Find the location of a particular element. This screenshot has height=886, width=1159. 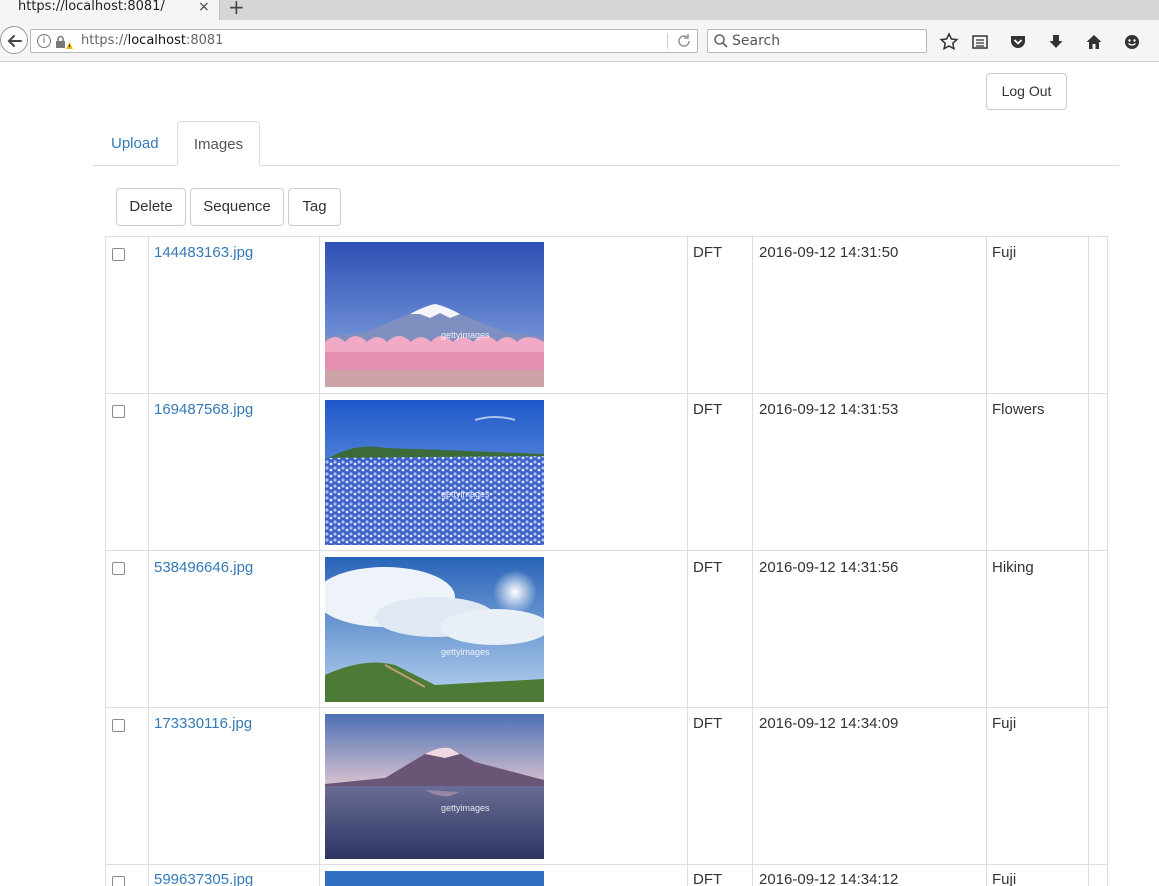

tab-upload: Upload is located at coordinates (135, 143).